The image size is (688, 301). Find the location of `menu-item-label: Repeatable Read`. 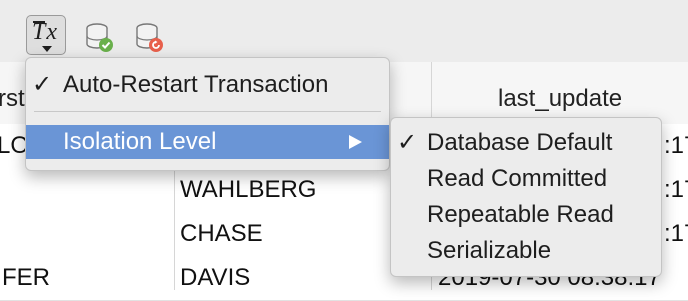

menu-item-label: Repeatable Read is located at coordinates (520, 214).